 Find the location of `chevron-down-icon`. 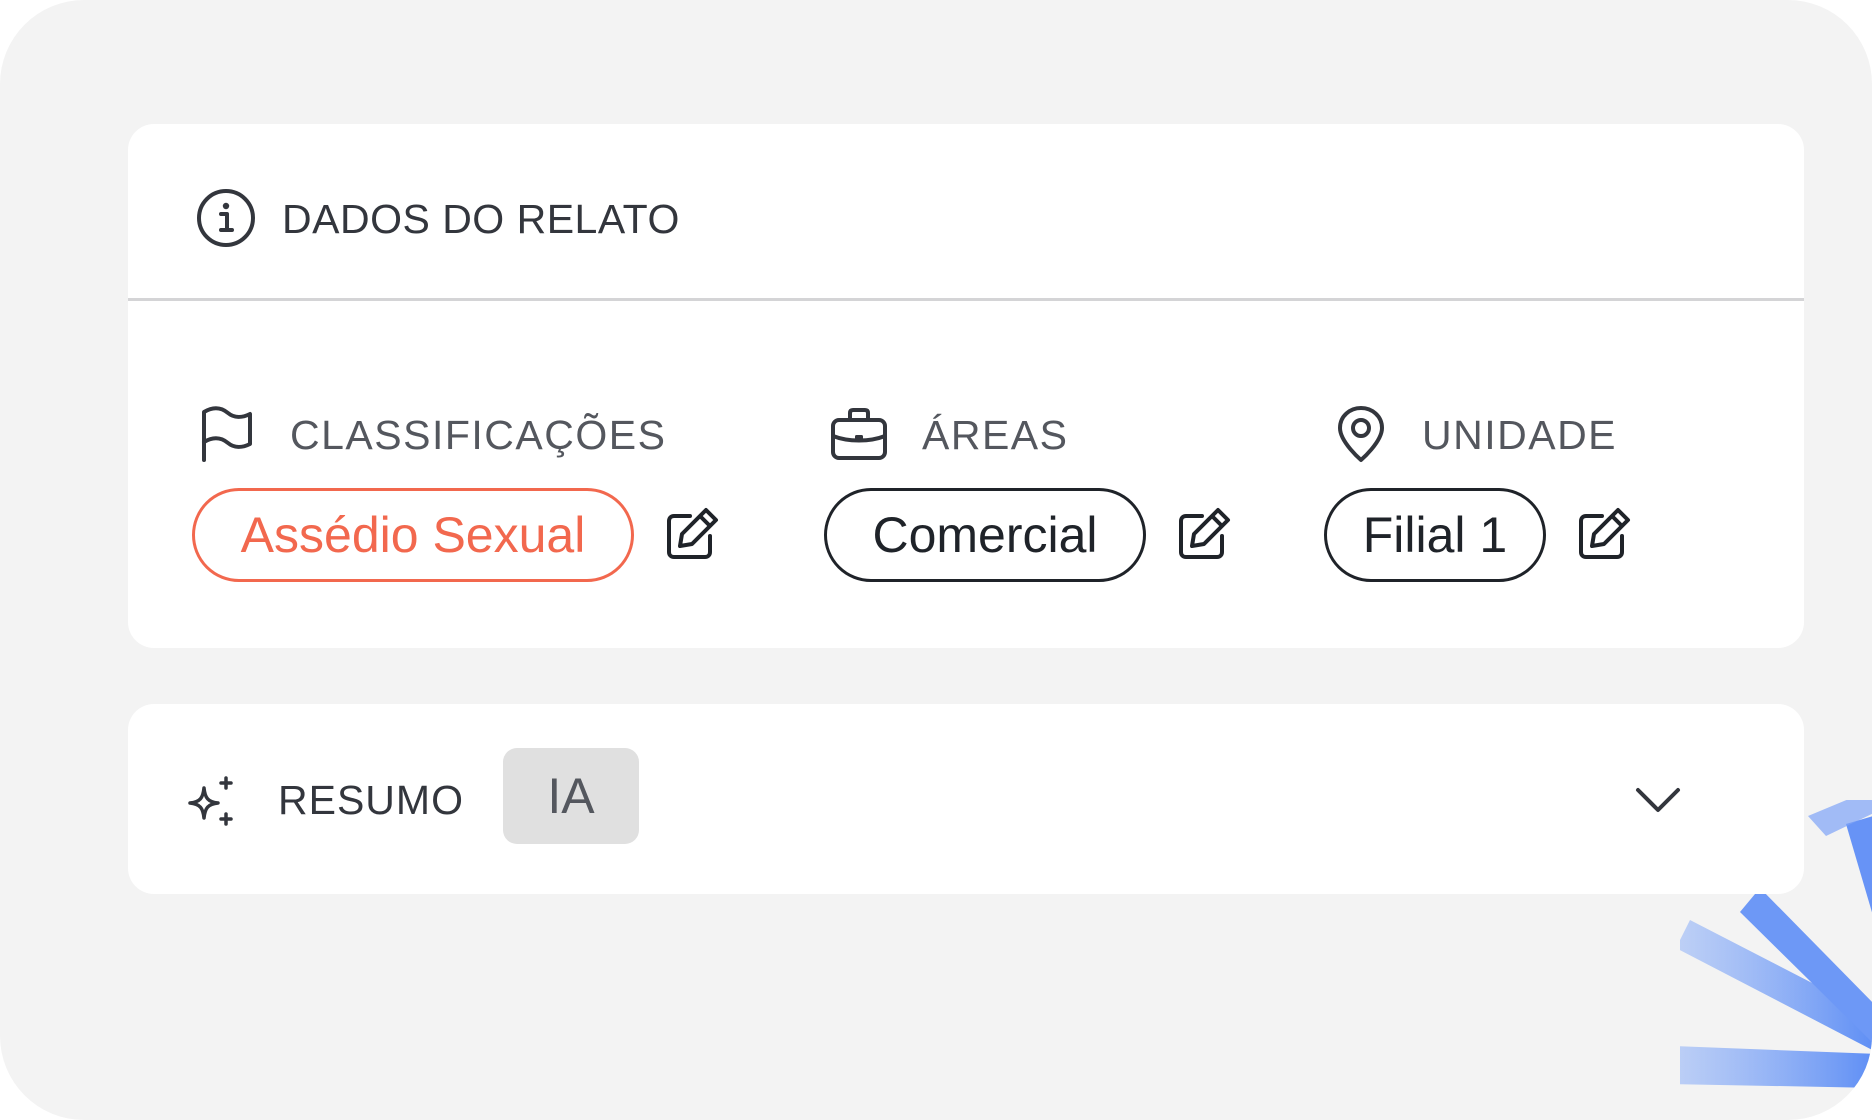

chevron-down-icon is located at coordinates (1658, 800).